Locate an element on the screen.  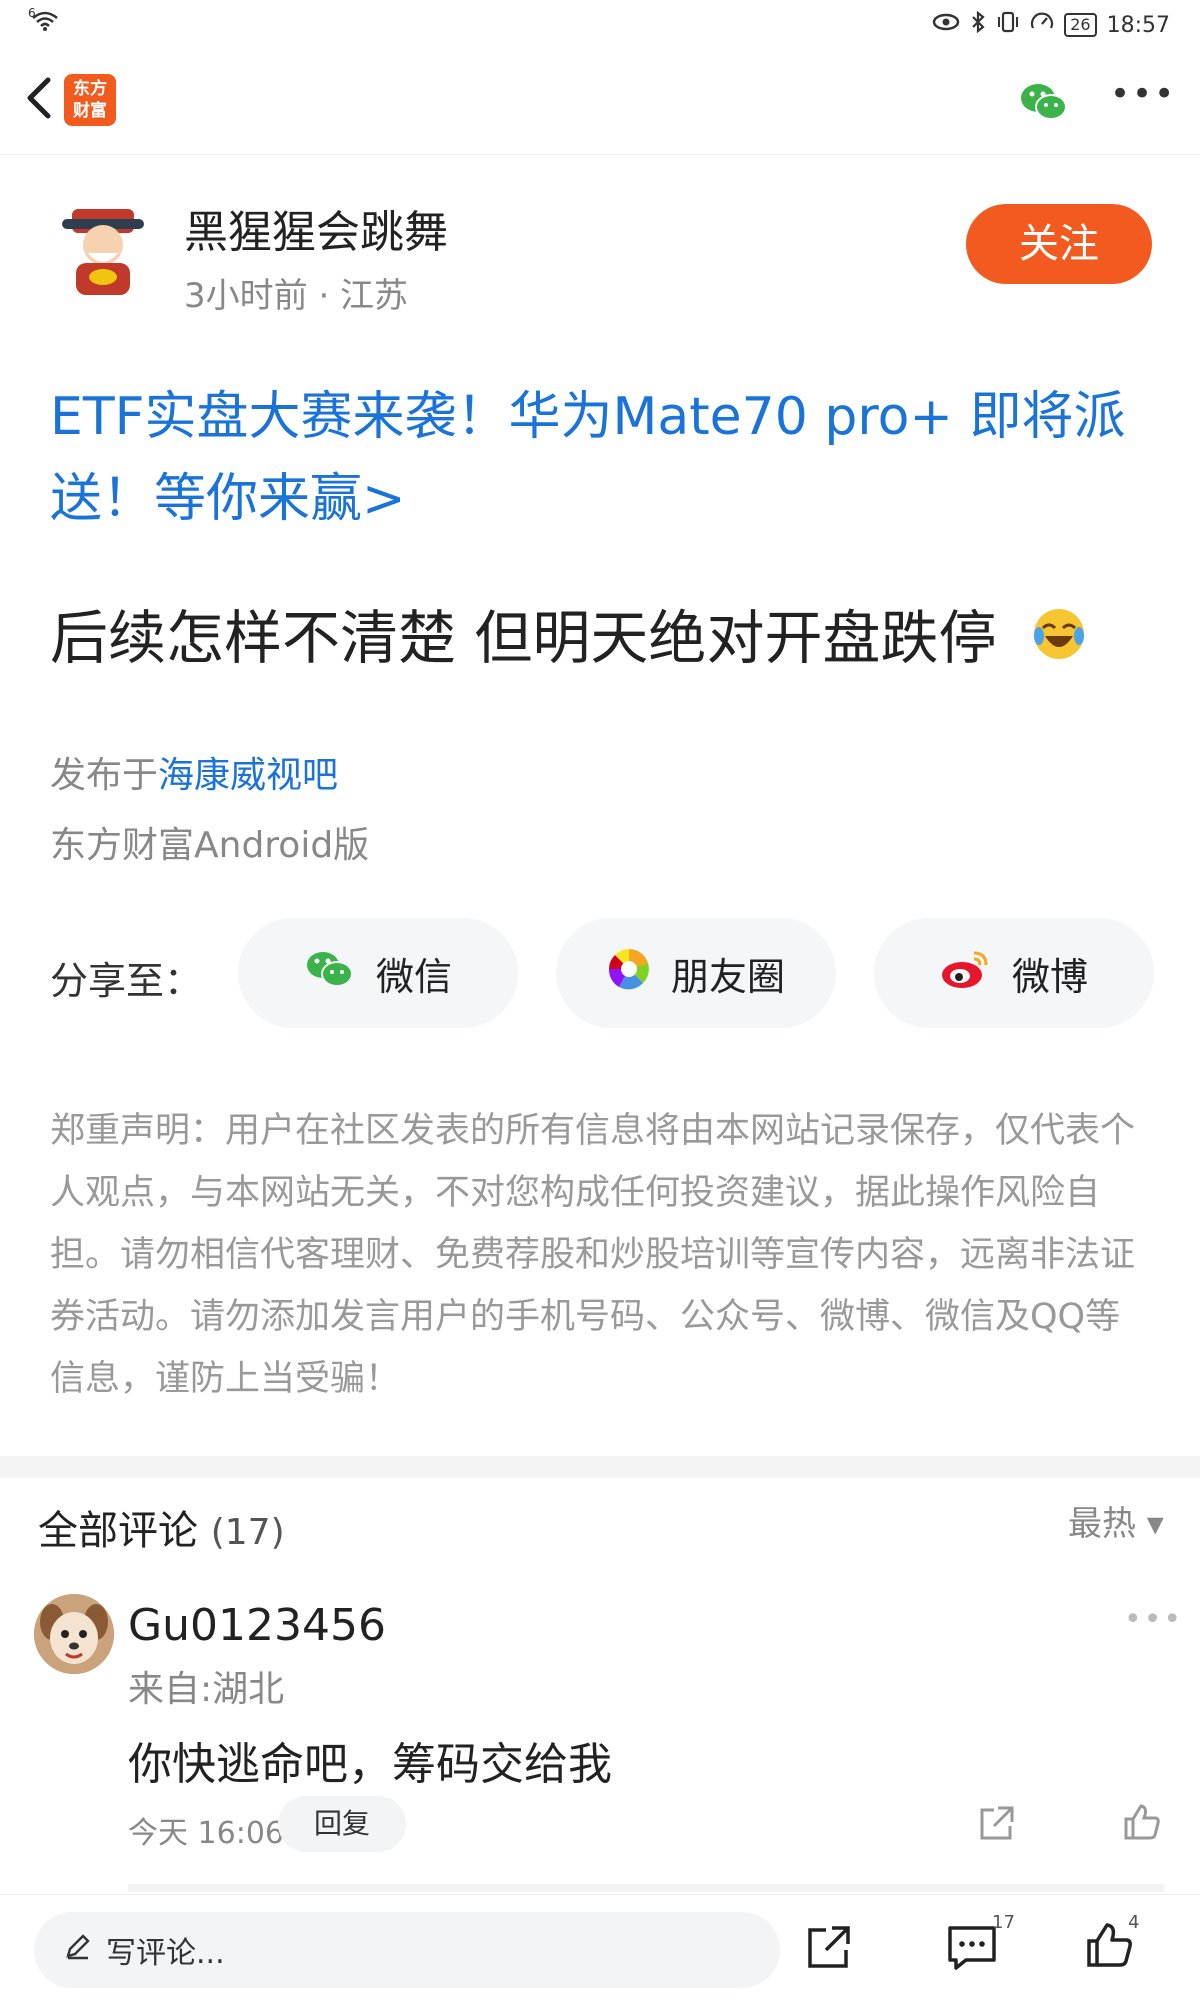
share-wechat-label: 微信 is located at coordinates (413, 976).